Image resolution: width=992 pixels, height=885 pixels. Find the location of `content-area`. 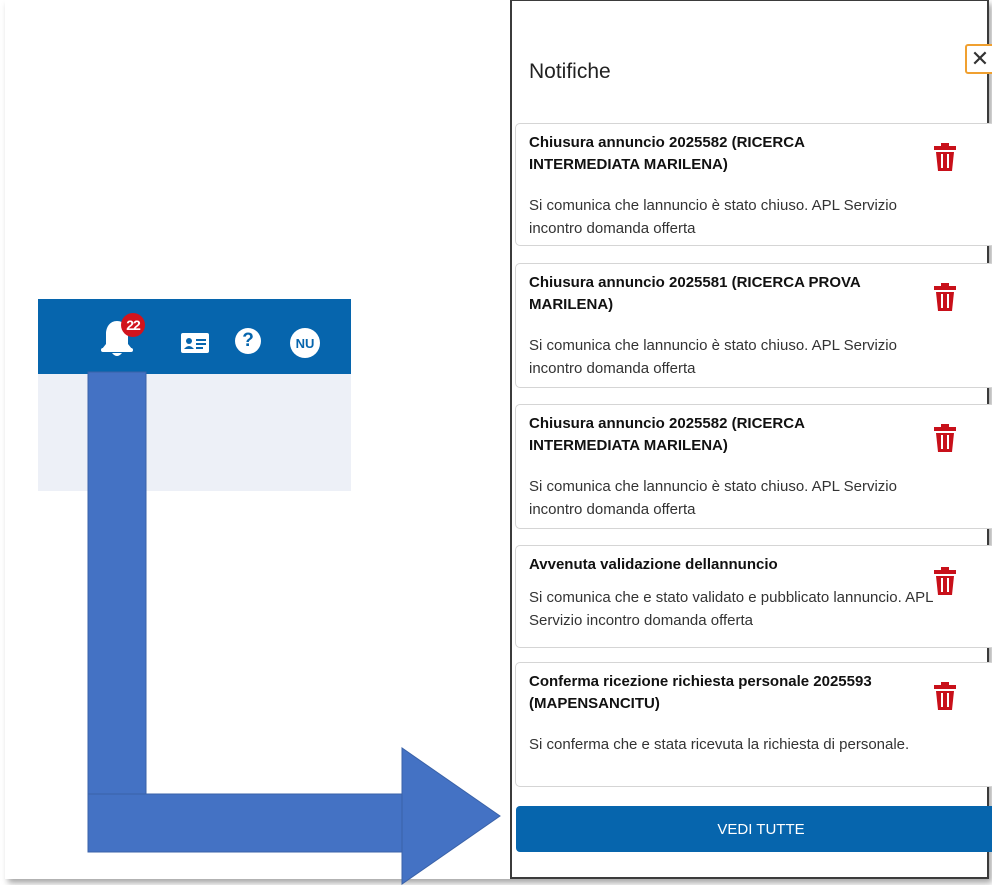

content-area is located at coordinates (194, 432).